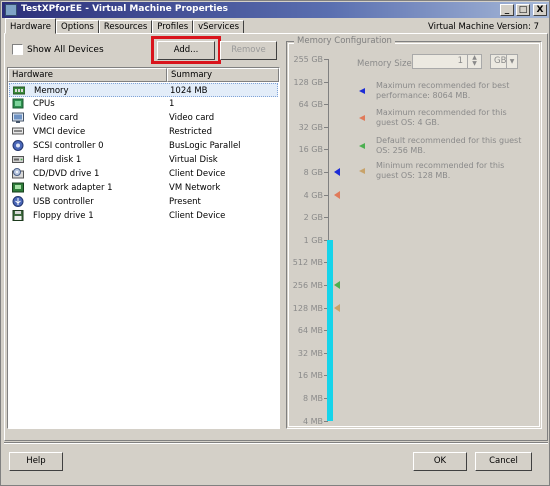 Image resolution: width=550 pixels, height=486 pixels. I want to click on memory-scale-label: 16 MB, so click(310, 376).